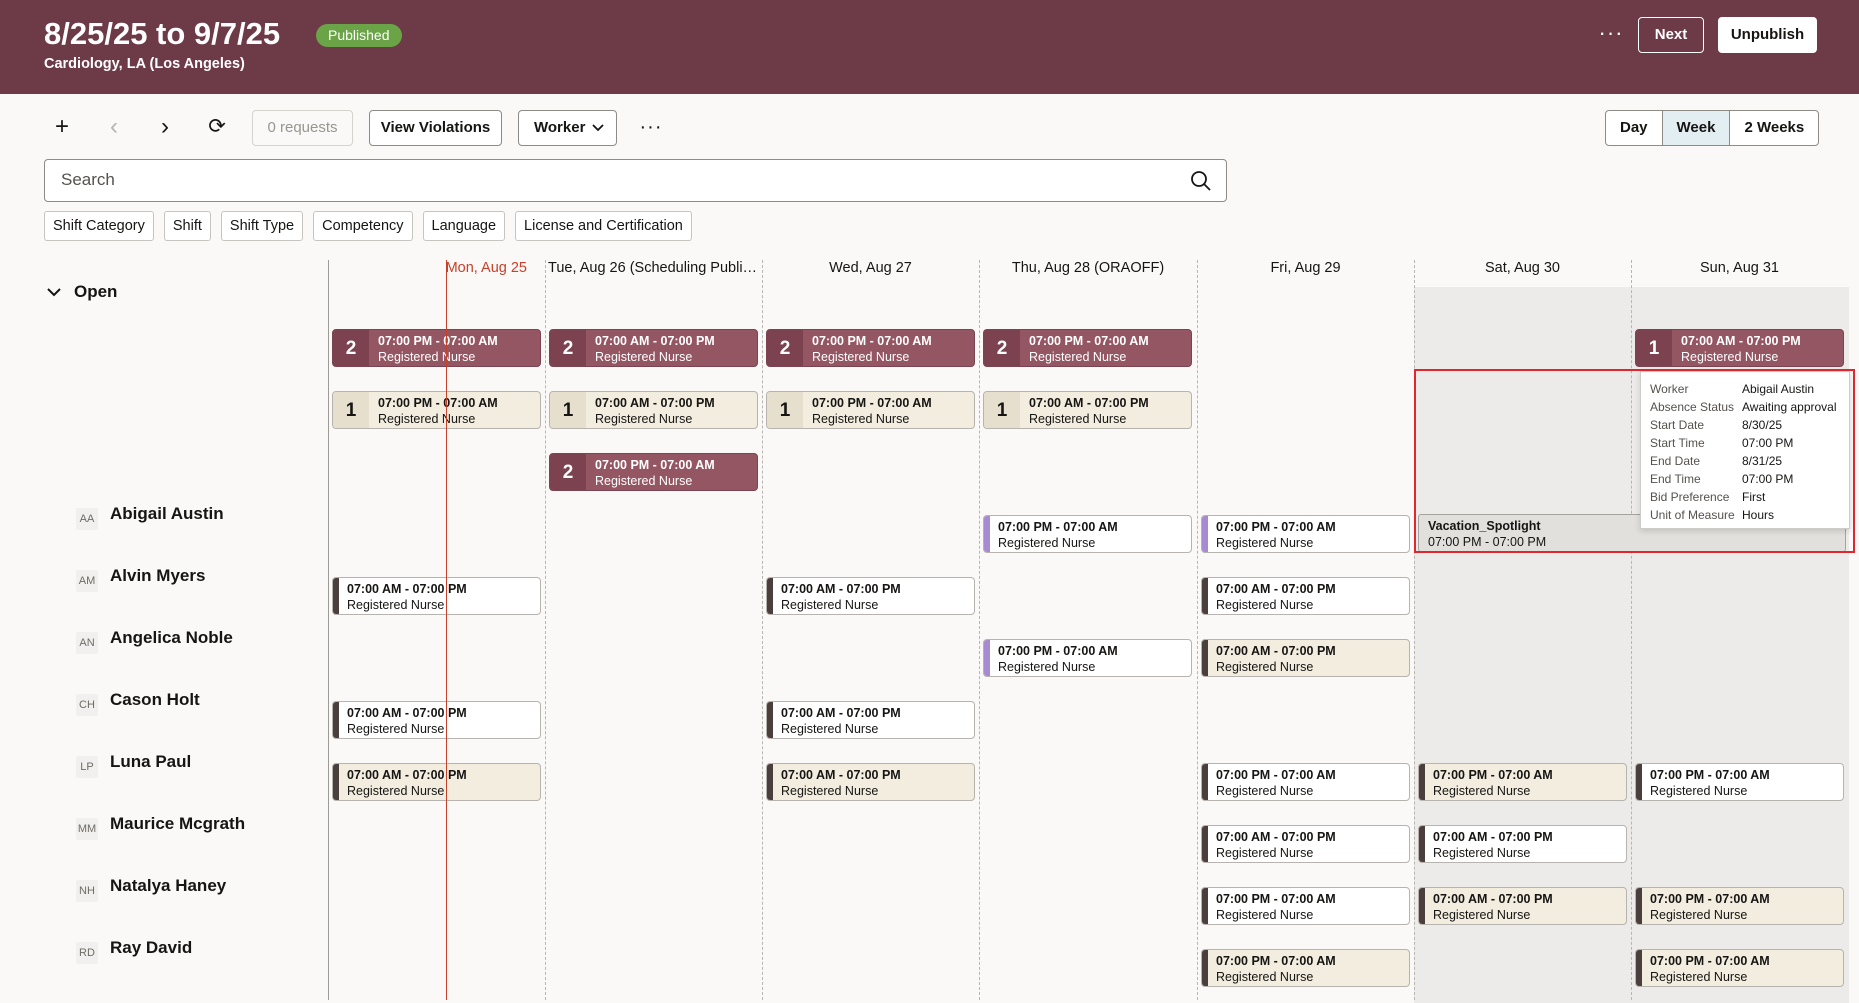 The image size is (1859, 1003). What do you see at coordinates (151, 761) in the screenshot?
I see `worker-name: Luna Paul` at bounding box center [151, 761].